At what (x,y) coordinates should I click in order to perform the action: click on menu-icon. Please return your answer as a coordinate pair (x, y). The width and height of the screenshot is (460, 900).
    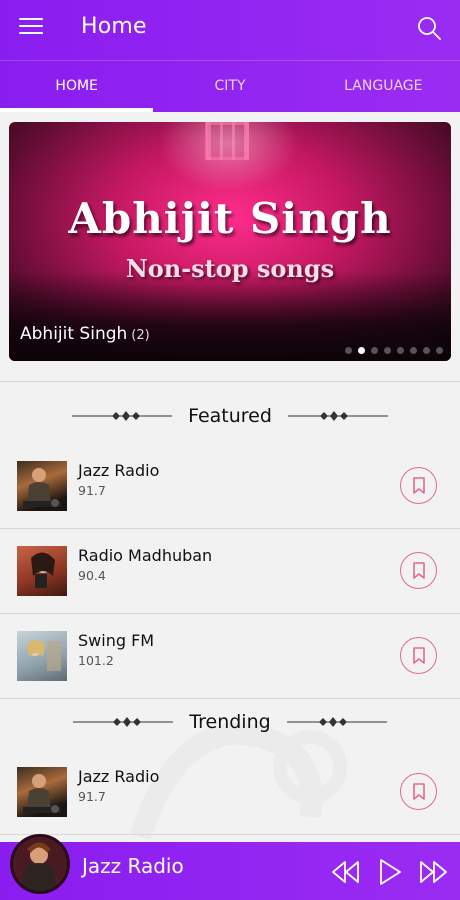
    Looking at the image, I should click on (31, 28).